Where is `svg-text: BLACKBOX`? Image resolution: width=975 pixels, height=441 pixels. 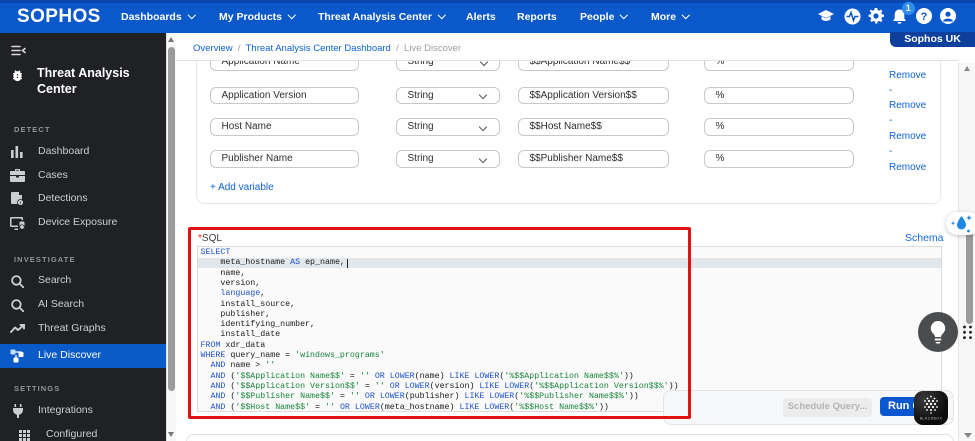 svg-text: BLACKBOX is located at coordinates (931, 419).